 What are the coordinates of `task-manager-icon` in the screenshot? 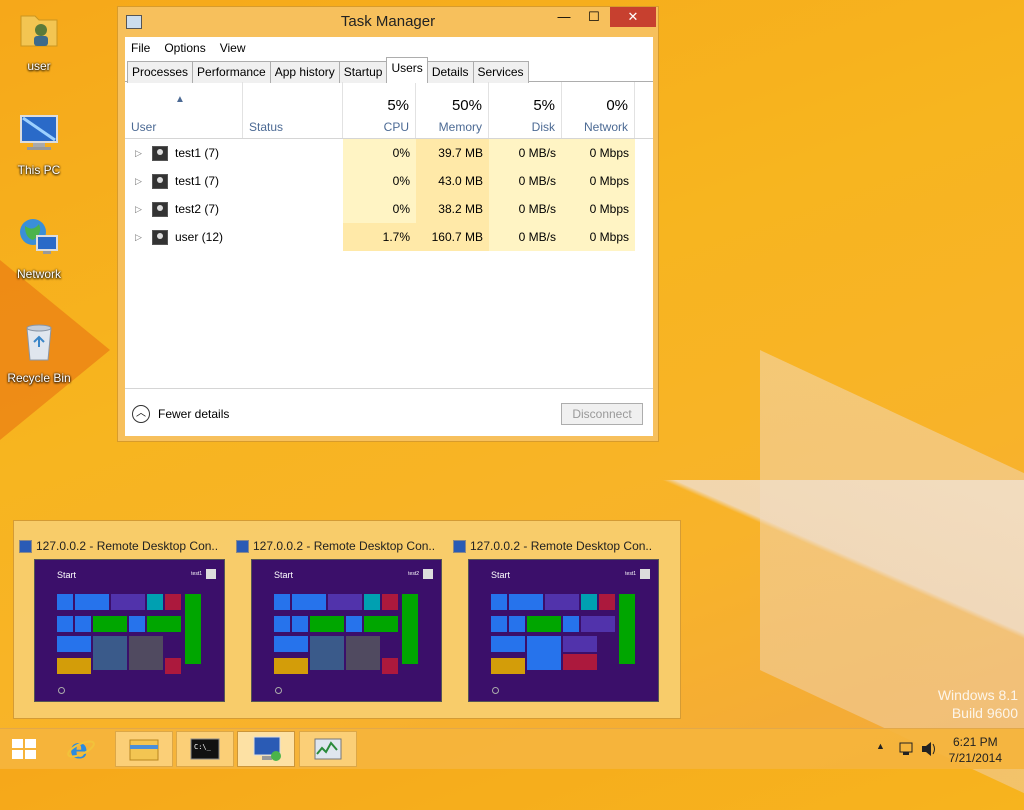 It's located at (328, 749).